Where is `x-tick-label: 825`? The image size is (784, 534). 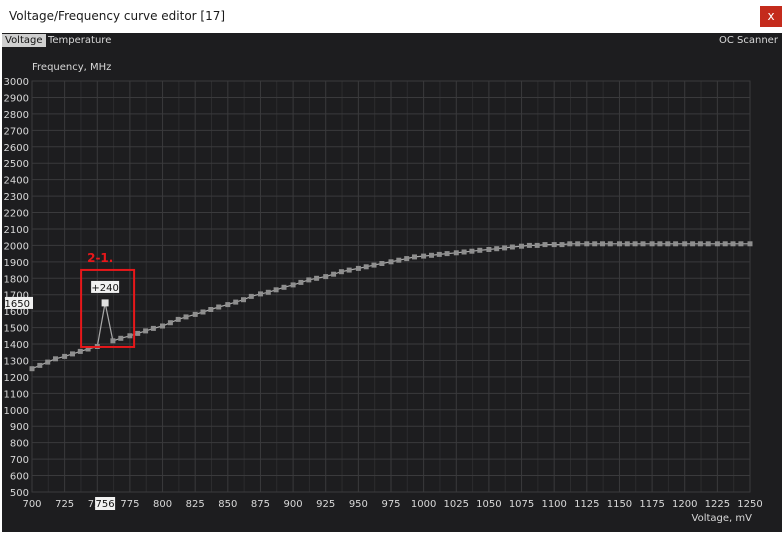 x-tick-label: 825 is located at coordinates (195, 504).